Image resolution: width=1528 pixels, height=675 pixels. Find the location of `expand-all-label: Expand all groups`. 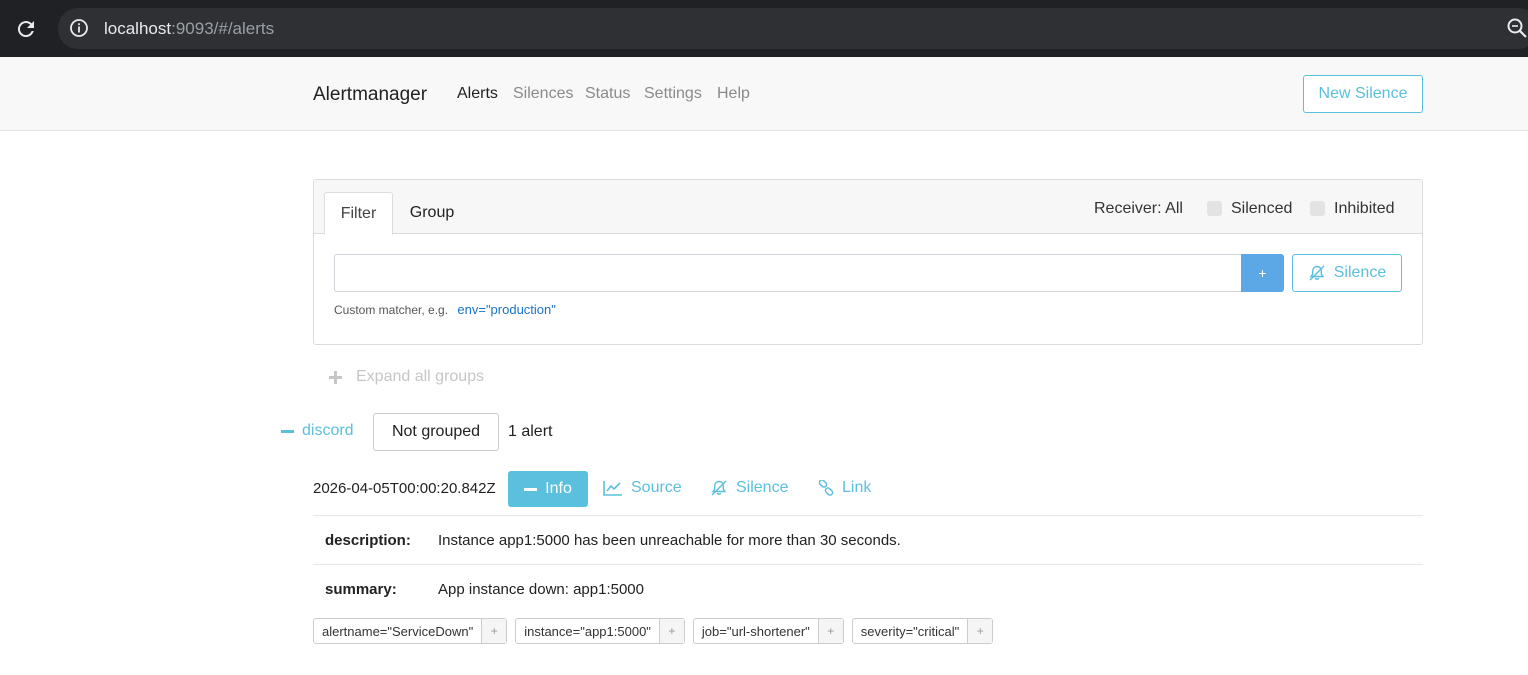

expand-all-label: Expand all groups is located at coordinates (420, 376).